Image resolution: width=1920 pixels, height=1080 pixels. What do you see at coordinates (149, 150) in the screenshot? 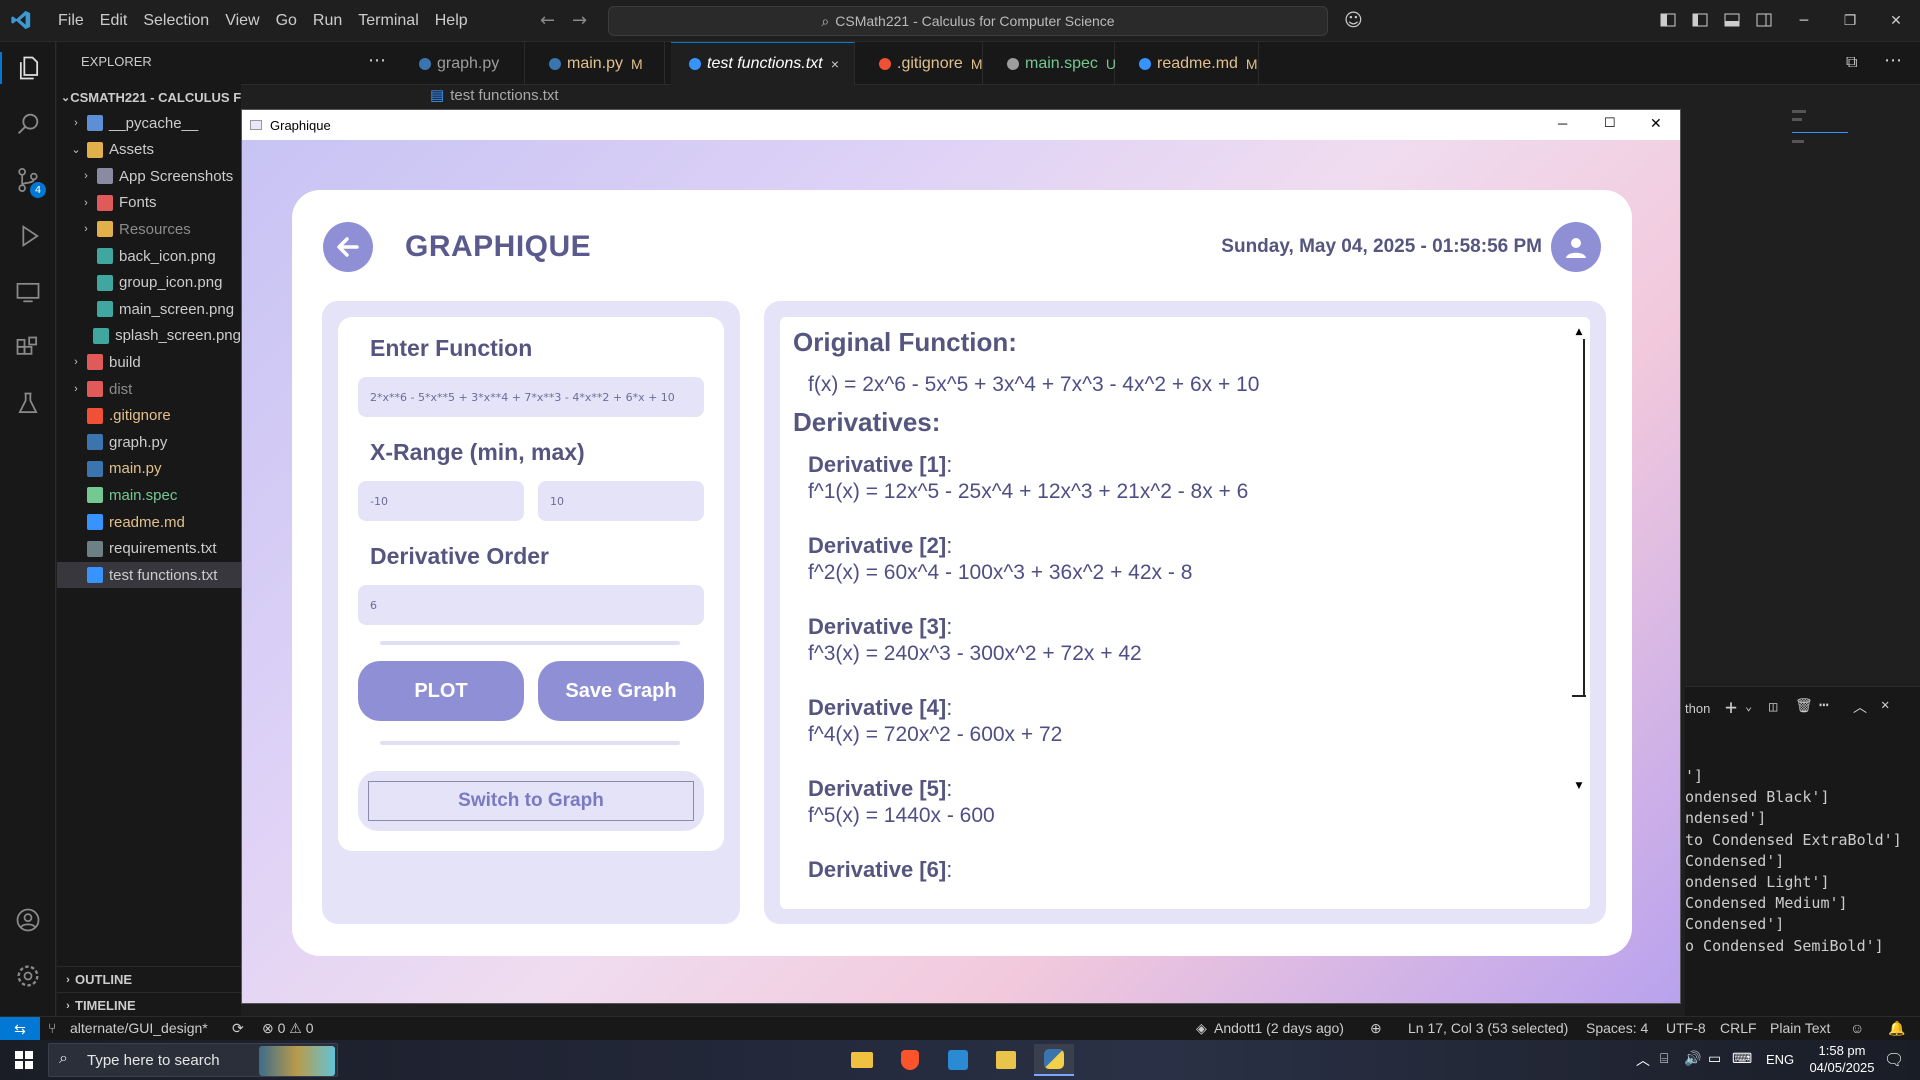
I see `tree-item: ⌄ Assets` at bounding box center [149, 150].